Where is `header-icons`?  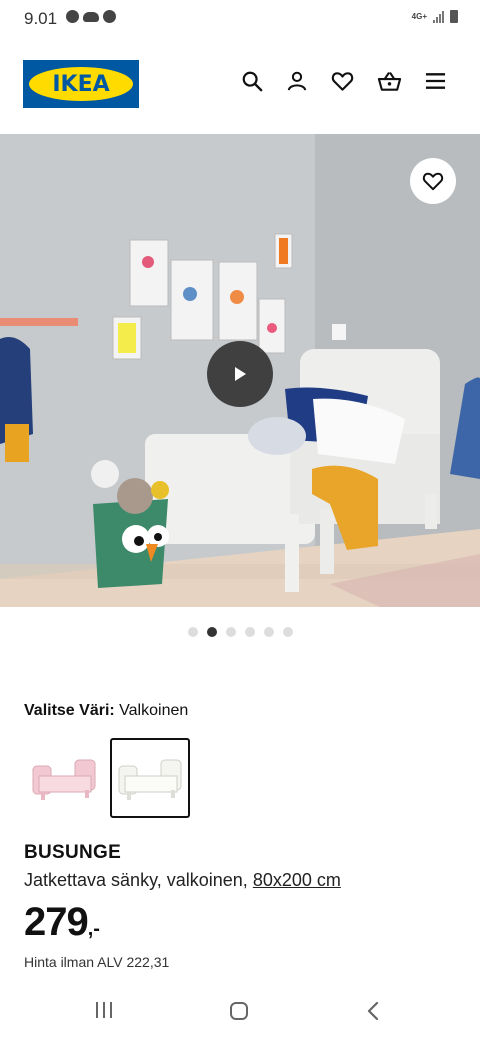
header-icons is located at coordinates (343, 81).